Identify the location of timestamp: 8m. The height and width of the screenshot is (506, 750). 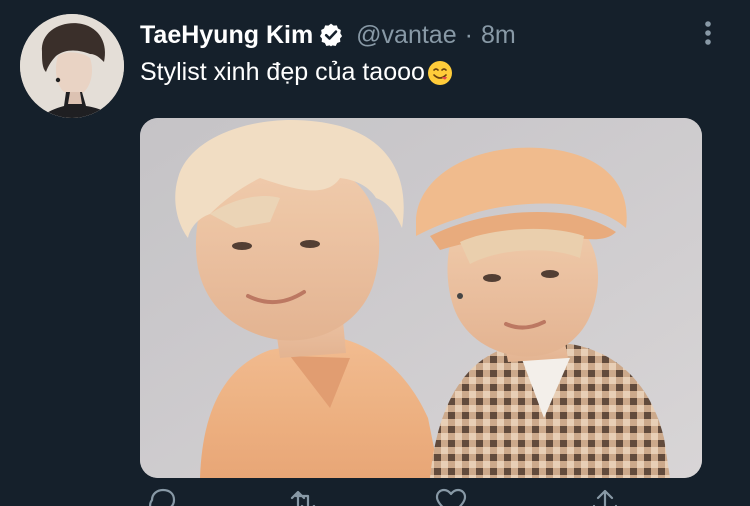
(498, 35).